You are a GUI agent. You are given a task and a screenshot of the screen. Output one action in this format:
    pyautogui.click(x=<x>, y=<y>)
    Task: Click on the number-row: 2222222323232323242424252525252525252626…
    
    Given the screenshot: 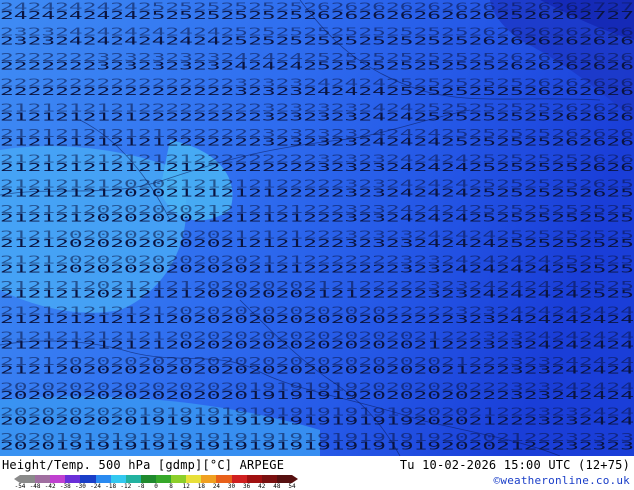 What is the action you would take?
    pyautogui.click(x=317, y=57)
    